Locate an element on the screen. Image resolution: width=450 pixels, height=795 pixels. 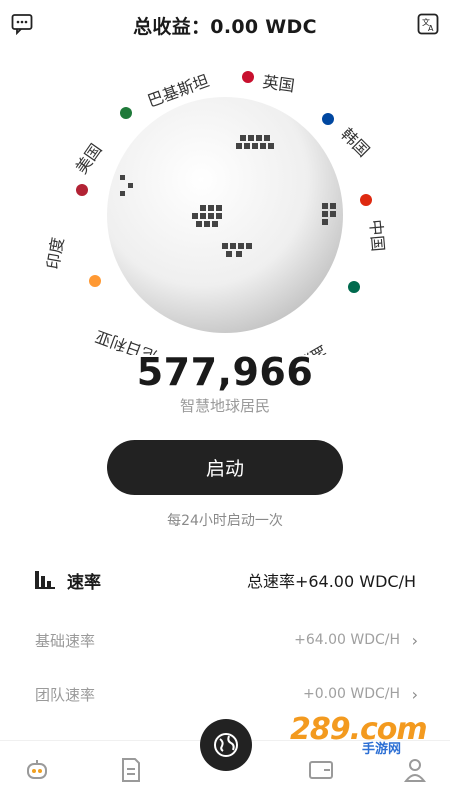
country-label-uk: 英国 is located at coordinates (278, 83).